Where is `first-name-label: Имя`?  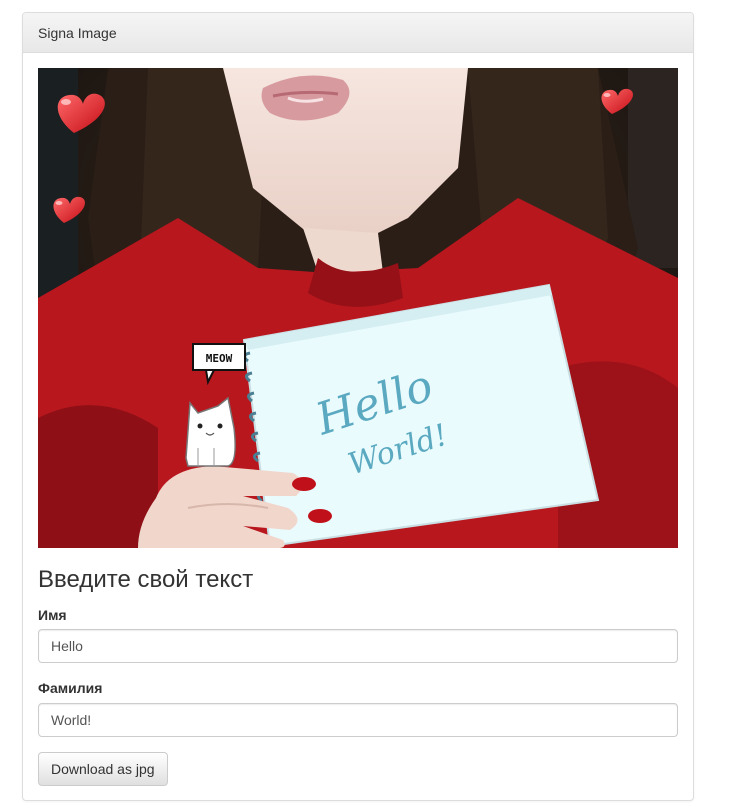
first-name-label: Имя is located at coordinates (52, 615).